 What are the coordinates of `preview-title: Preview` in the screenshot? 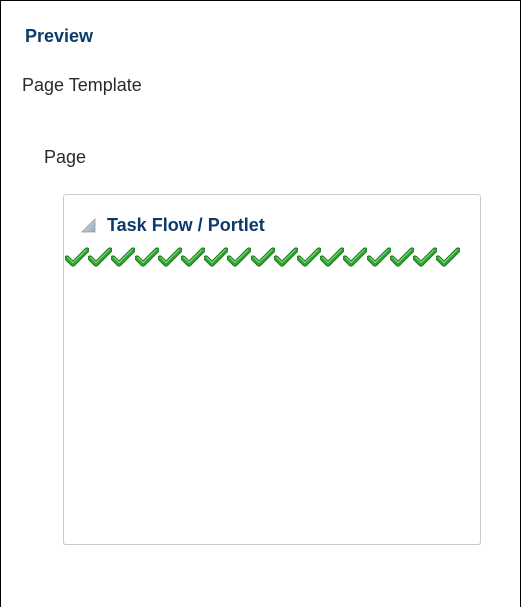 It's located at (59, 36).